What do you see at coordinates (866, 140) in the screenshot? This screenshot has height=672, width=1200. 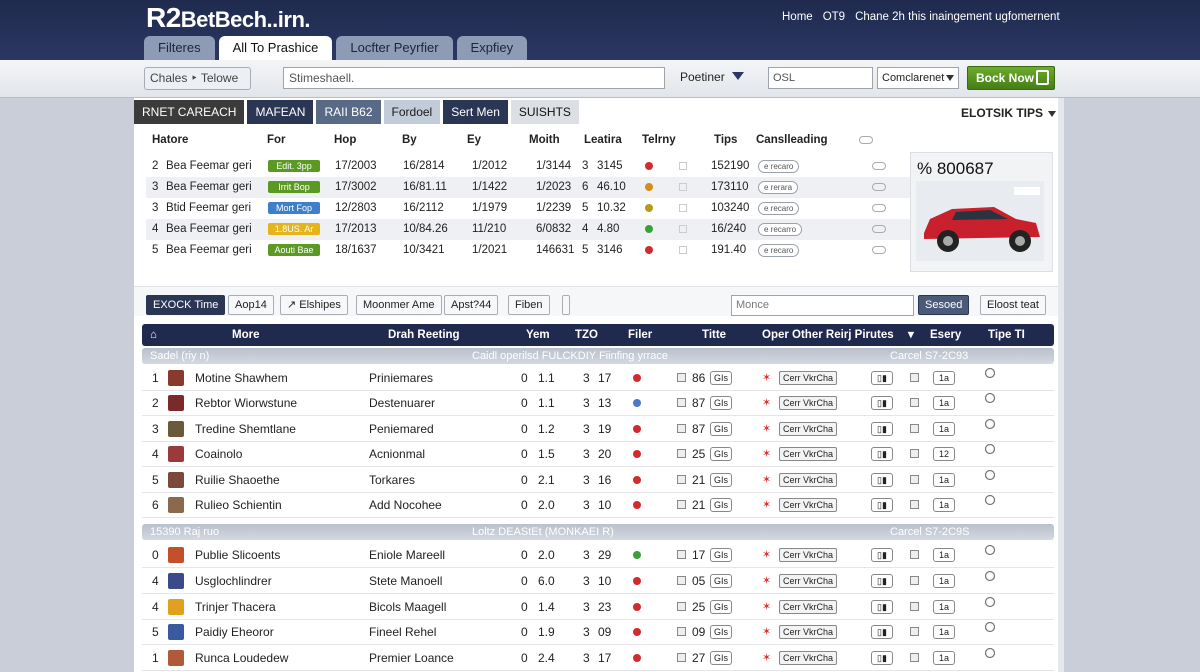 I see `toggle-icon` at bounding box center [866, 140].